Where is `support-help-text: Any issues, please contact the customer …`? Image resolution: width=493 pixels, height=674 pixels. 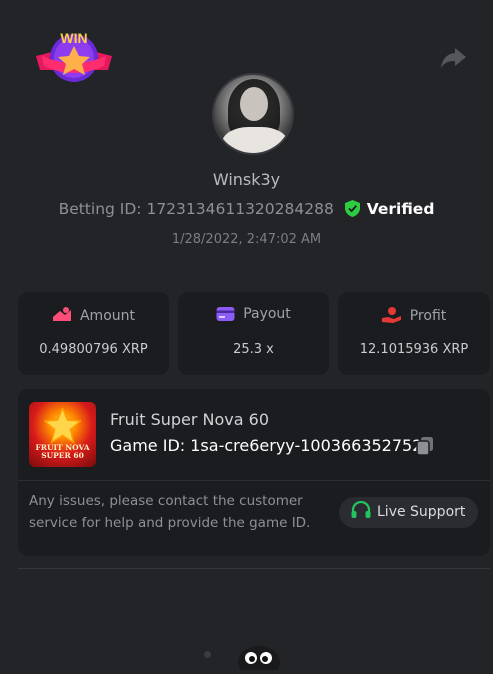 support-help-text: Any issues, please contact the customer … is located at coordinates (170, 512).